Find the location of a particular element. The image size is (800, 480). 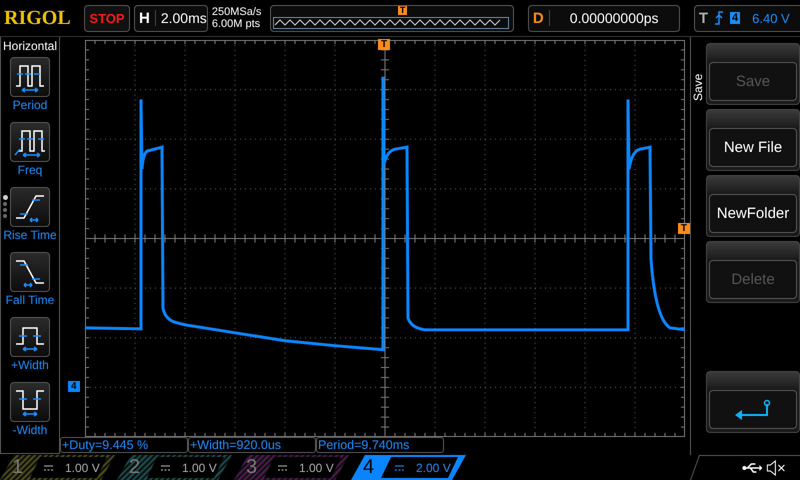

delay-value: 0.00000000ps is located at coordinates (611, 18).